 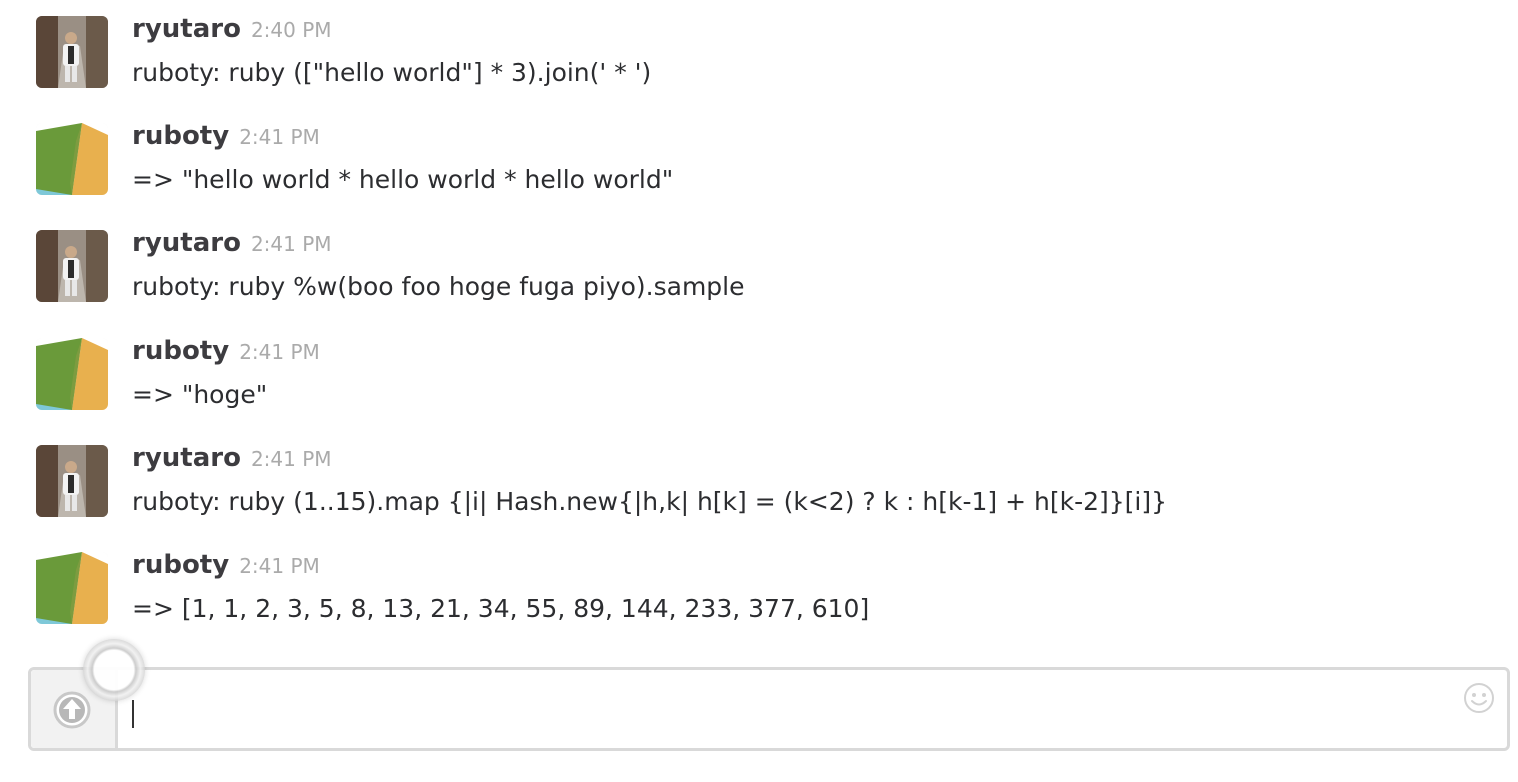 What do you see at coordinates (781, 709) in the screenshot?
I see `message-input` at bounding box center [781, 709].